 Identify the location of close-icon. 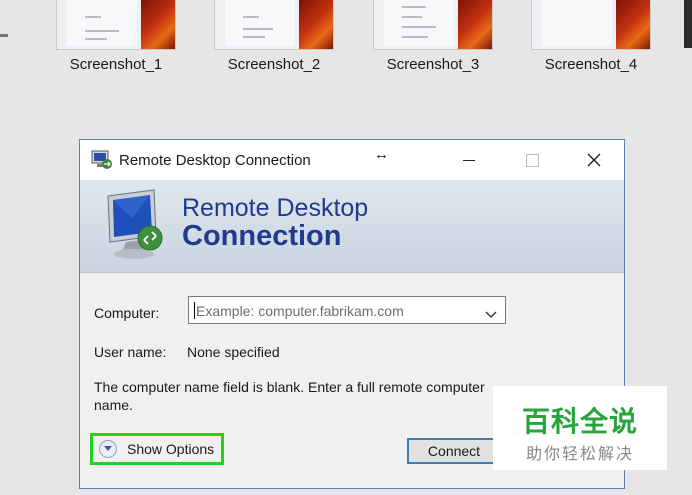
(594, 160).